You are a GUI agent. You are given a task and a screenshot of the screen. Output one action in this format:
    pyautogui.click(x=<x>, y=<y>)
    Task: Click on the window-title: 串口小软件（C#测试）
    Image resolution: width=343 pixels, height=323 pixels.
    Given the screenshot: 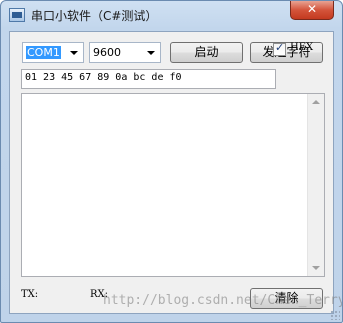 What is the action you would take?
    pyautogui.click(x=94, y=16)
    